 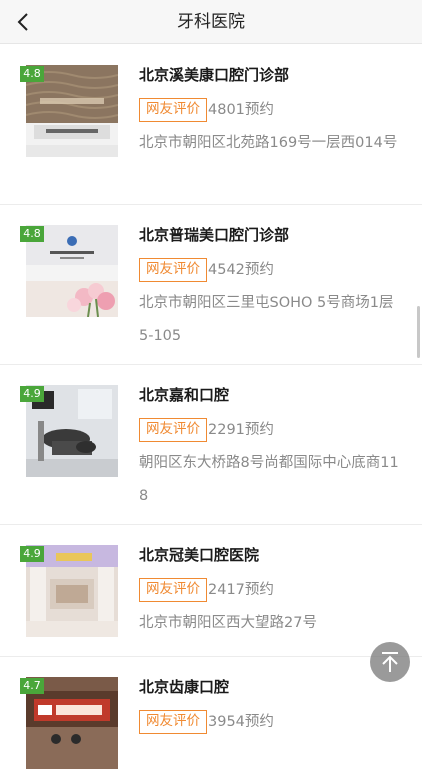 I want to click on page-title: 牙科医院, so click(x=211, y=22).